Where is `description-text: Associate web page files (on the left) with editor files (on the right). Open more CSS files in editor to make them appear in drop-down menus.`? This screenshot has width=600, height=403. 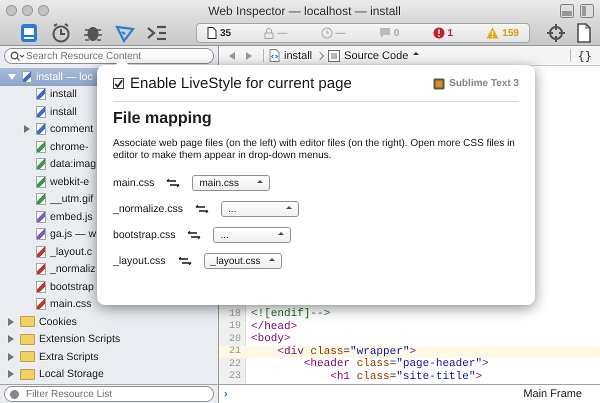 description-text: Associate web page files (on the left) with editor files (on the right). Open more CSS files in editor to make them appear in drop-down menus. is located at coordinates (314, 150).